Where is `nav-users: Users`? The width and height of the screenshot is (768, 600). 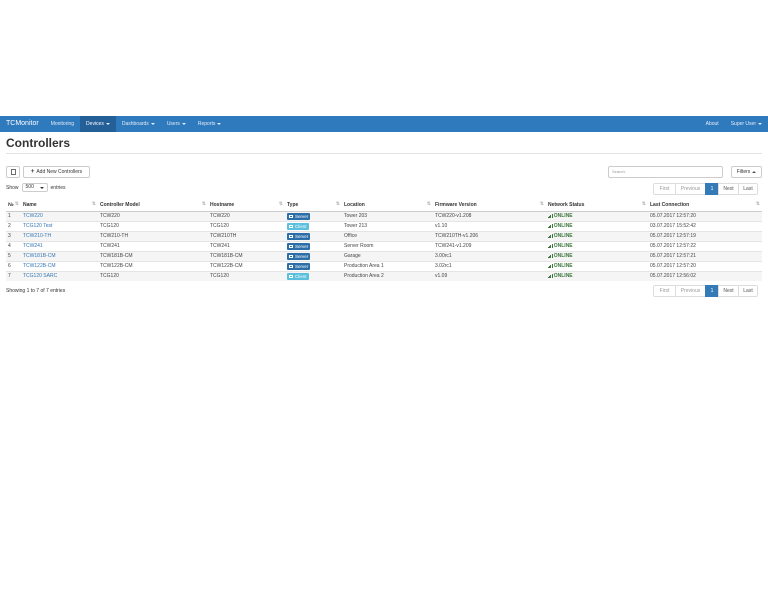 nav-users: Users is located at coordinates (176, 124).